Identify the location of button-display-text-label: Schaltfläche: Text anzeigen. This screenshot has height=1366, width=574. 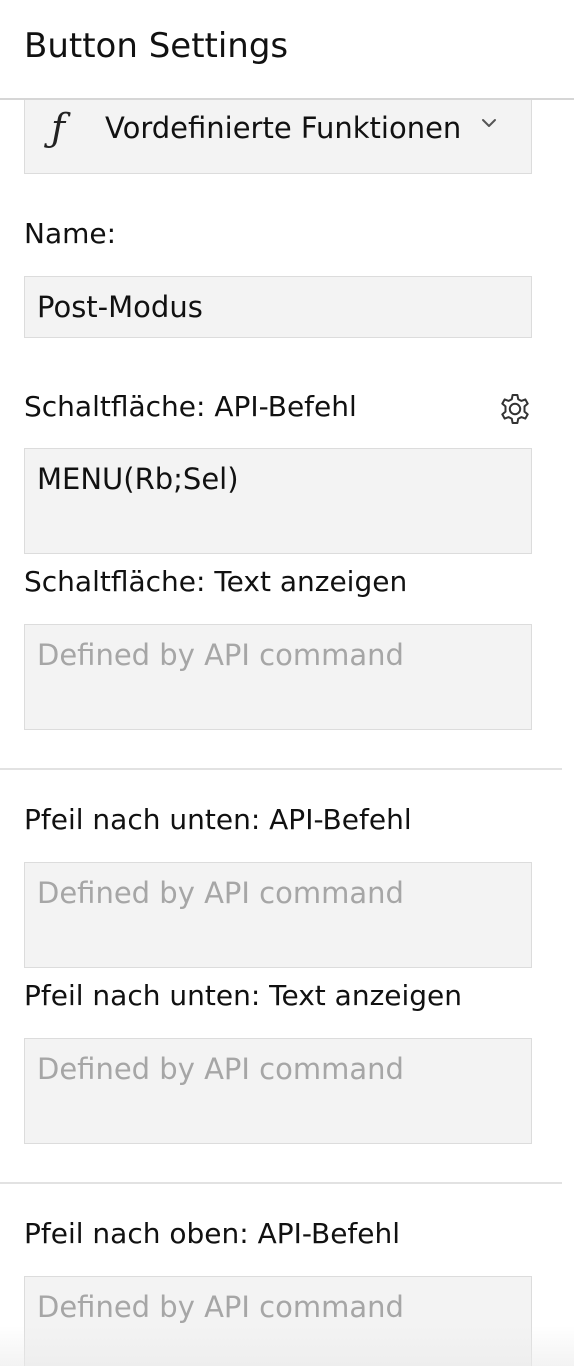
(216, 581).